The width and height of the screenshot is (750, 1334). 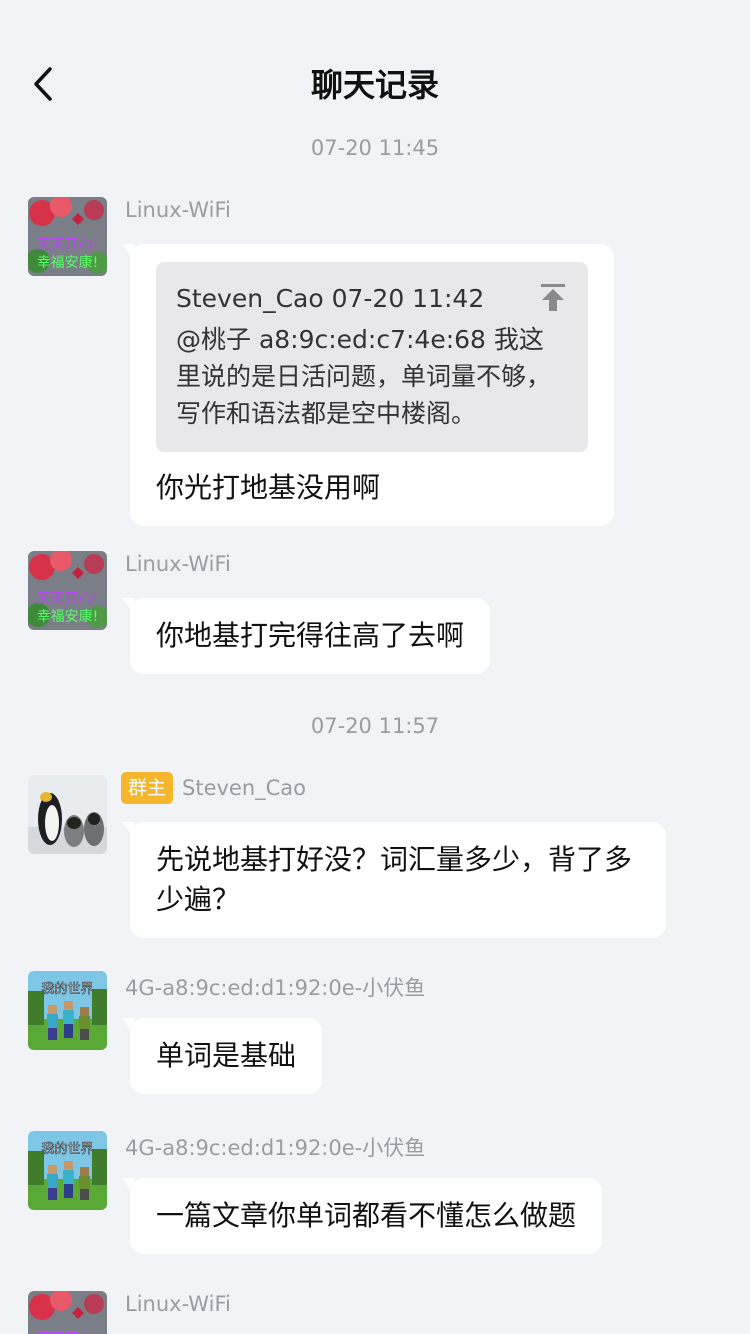 I want to click on timestamp: 07-20 11:45, so click(x=375, y=148).